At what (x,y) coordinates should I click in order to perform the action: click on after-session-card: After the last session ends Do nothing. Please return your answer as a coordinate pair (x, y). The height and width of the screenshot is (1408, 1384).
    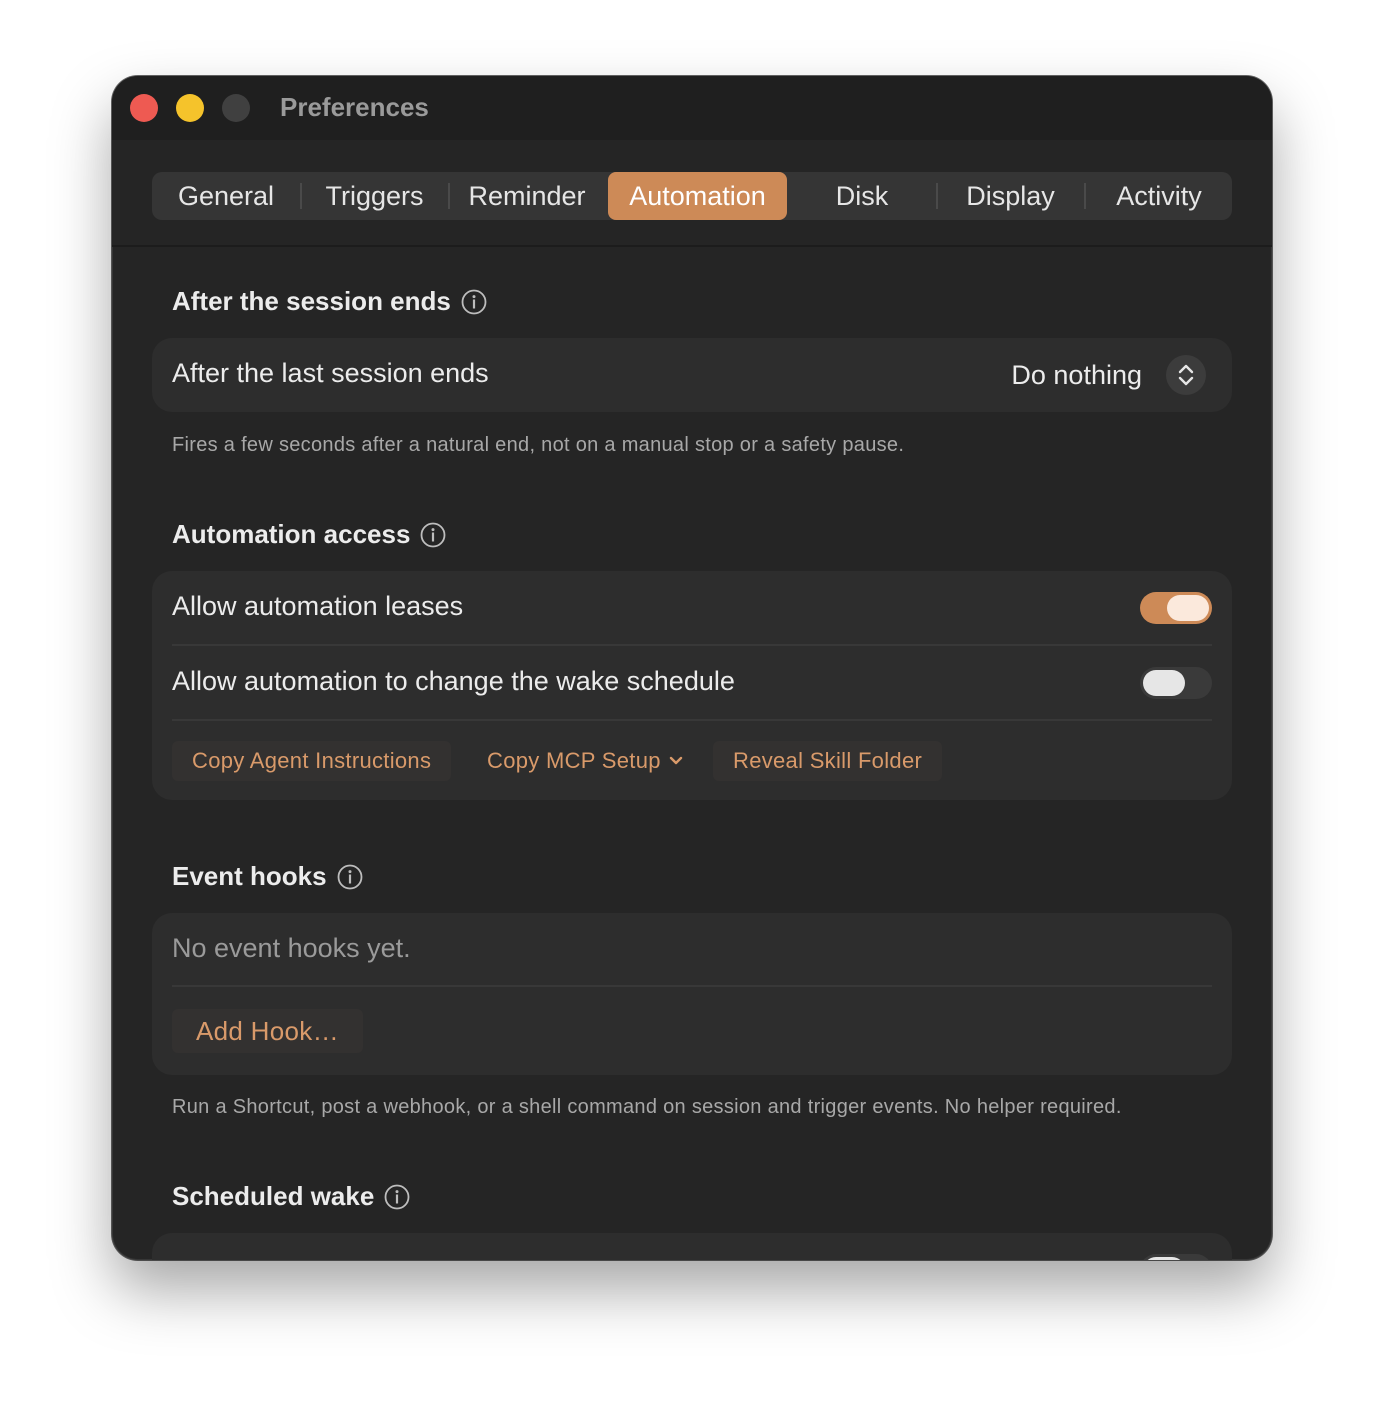
    Looking at the image, I should click on (692, 375).